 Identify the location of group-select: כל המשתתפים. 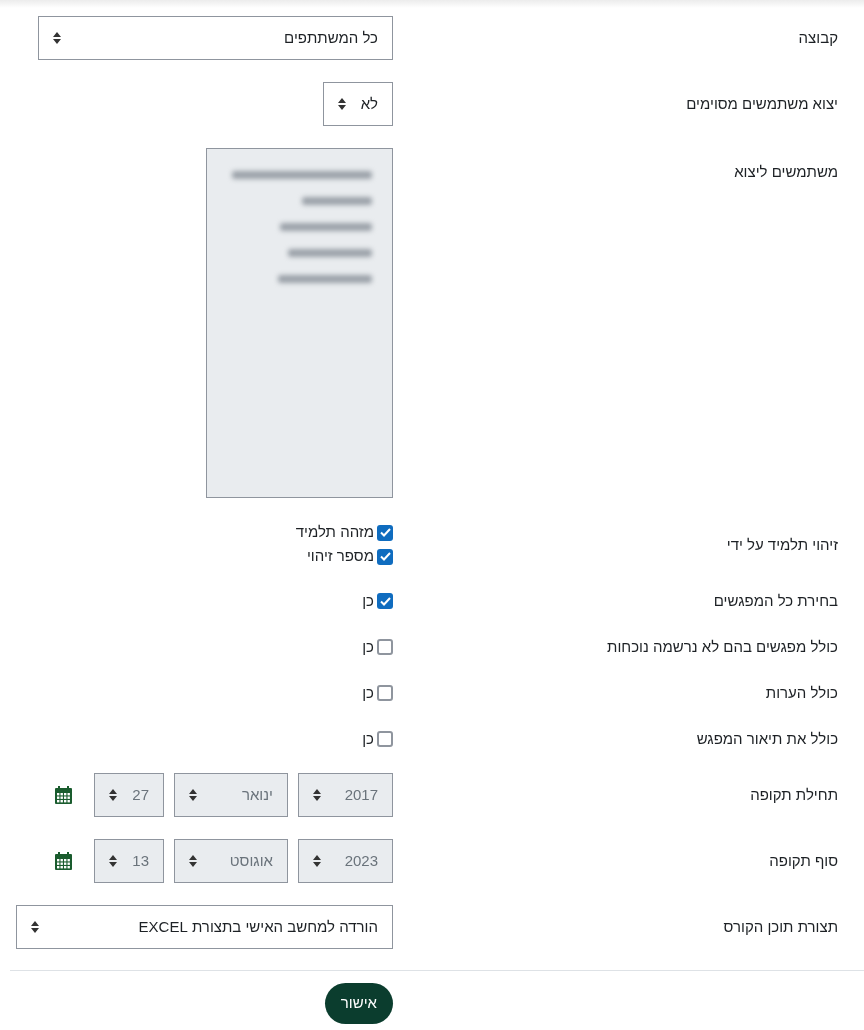
(215, 38).